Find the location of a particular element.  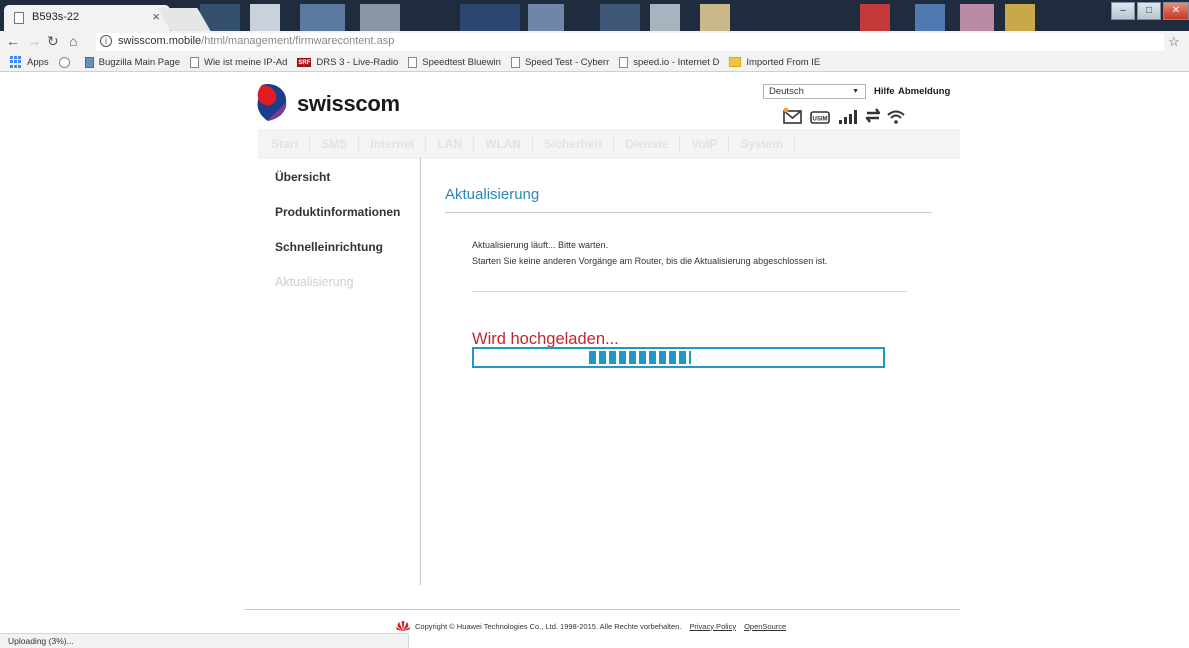

nav-internet: Internet is located at coordinates (392, 144).